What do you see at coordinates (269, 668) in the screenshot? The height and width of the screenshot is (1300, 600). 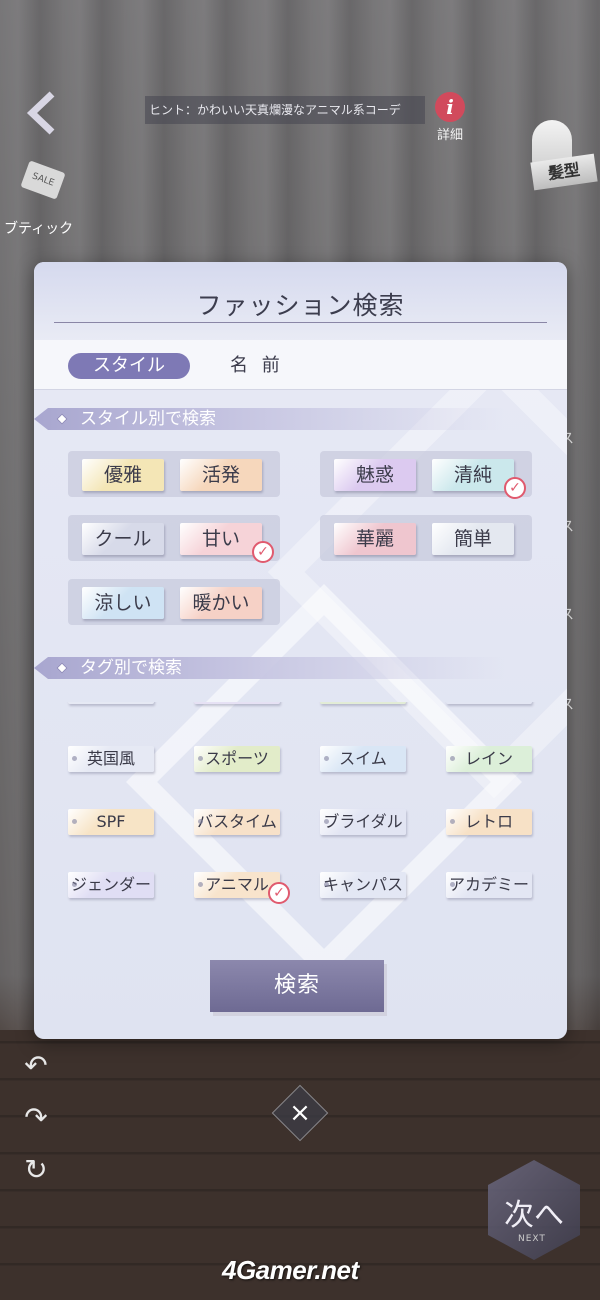 I see `tag-section-header: タグ別で検索` at bounding box center [269, 668].